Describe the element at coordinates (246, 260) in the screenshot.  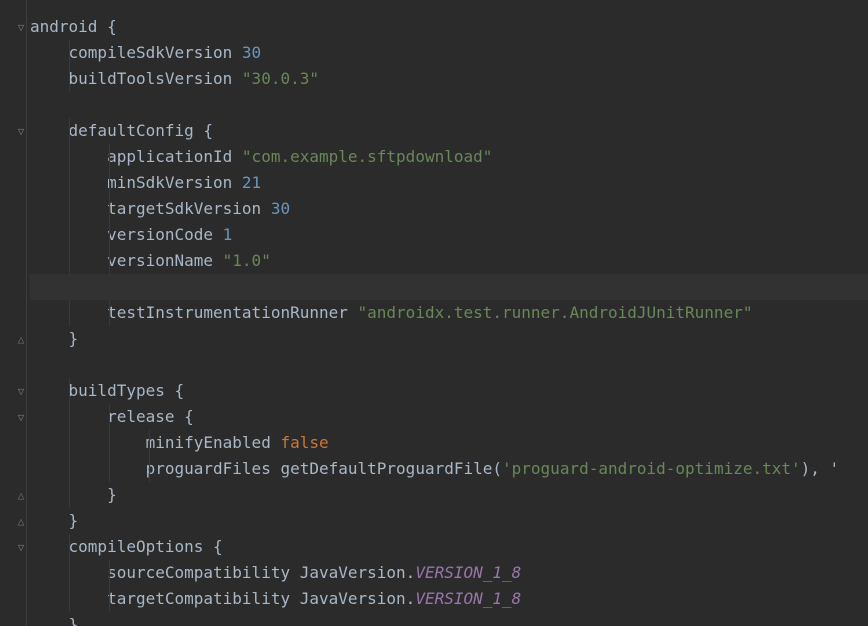
I see `code-value: "1.0"` at that location.